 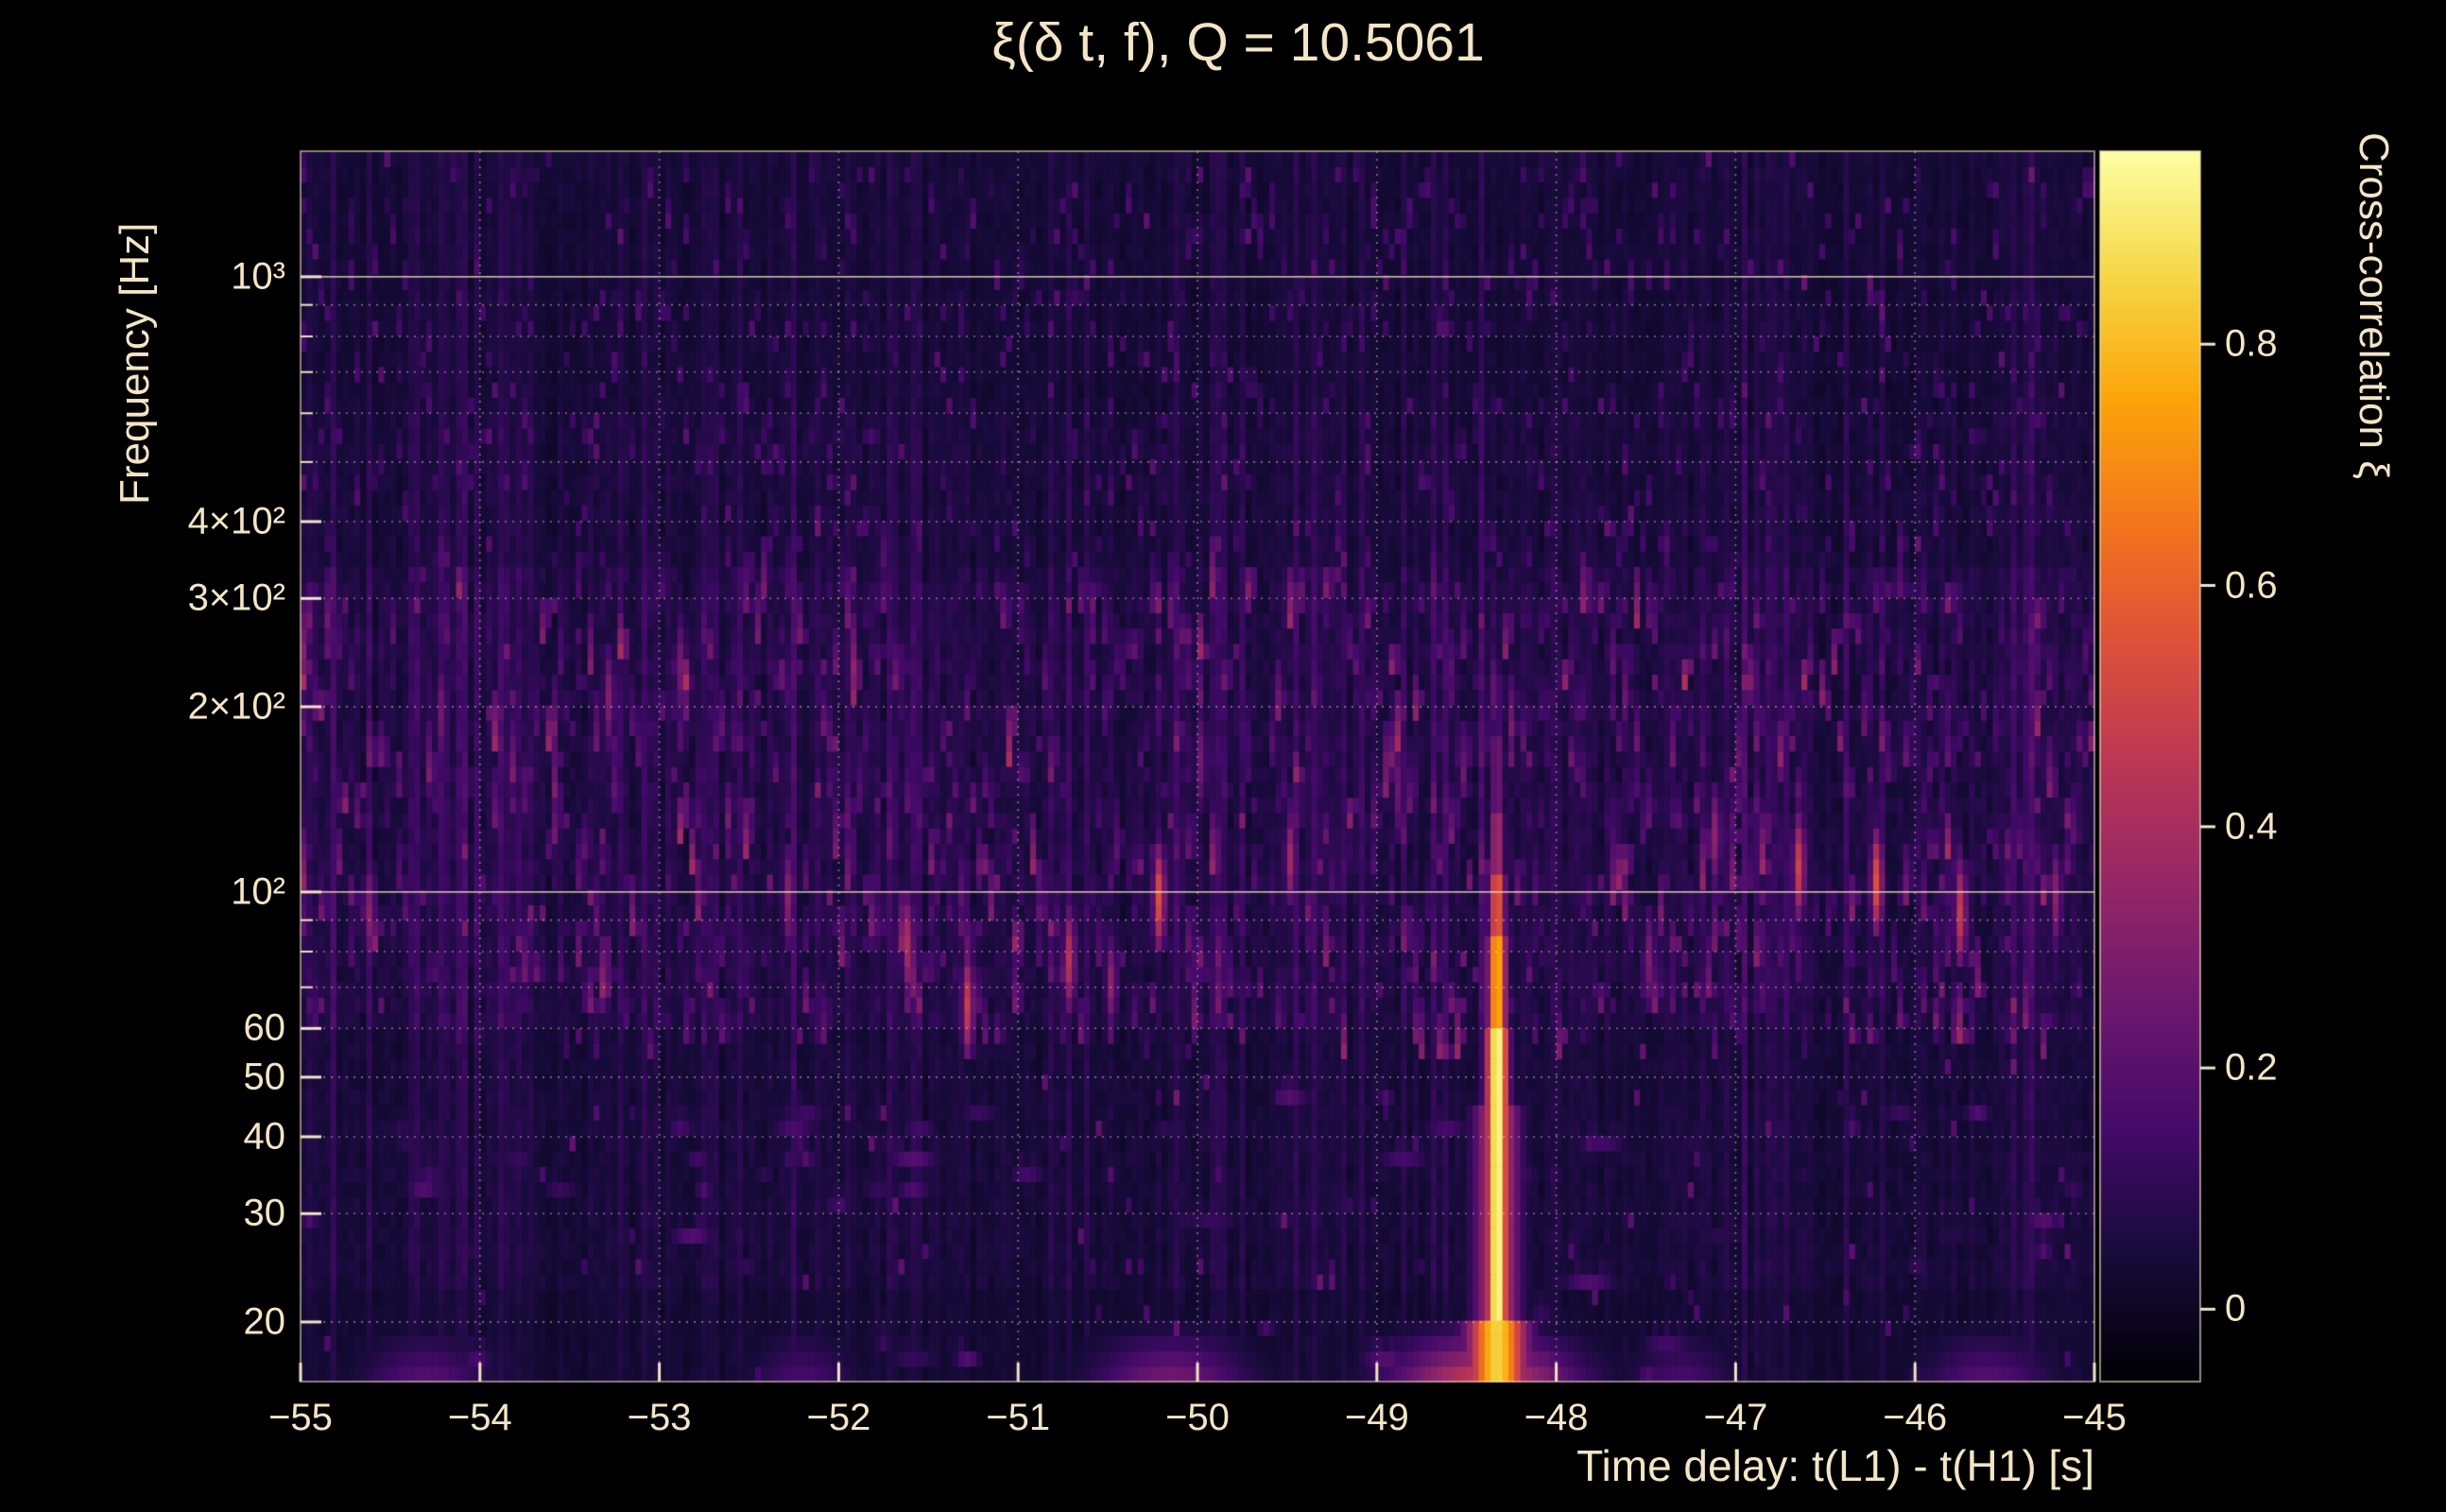 What do you see at coordinates (1018, 1417) in the screenshot?
I see `x-tick-label: −51` at bounding box center [1018, 1417].